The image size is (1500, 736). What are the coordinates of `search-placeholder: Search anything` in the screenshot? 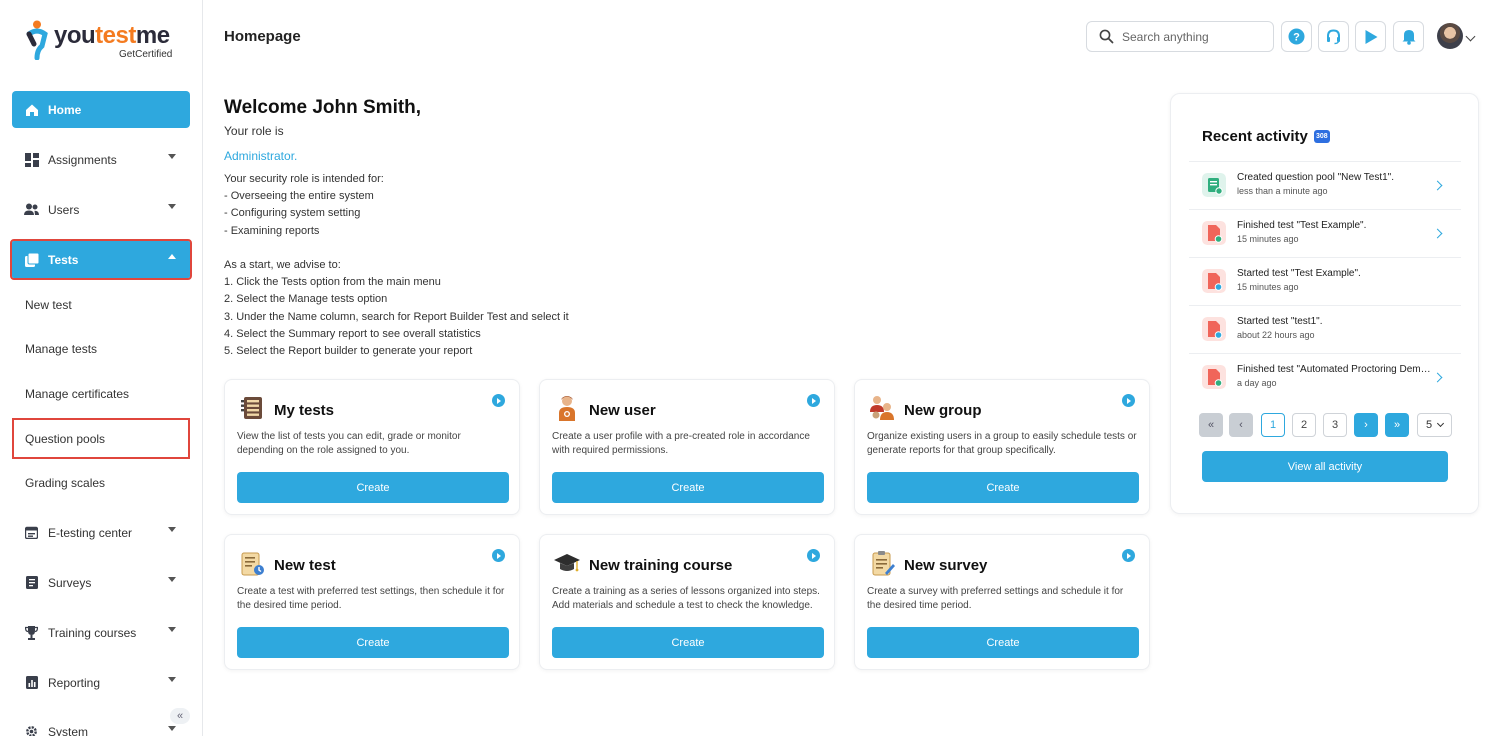 It's located at (1165, 36).